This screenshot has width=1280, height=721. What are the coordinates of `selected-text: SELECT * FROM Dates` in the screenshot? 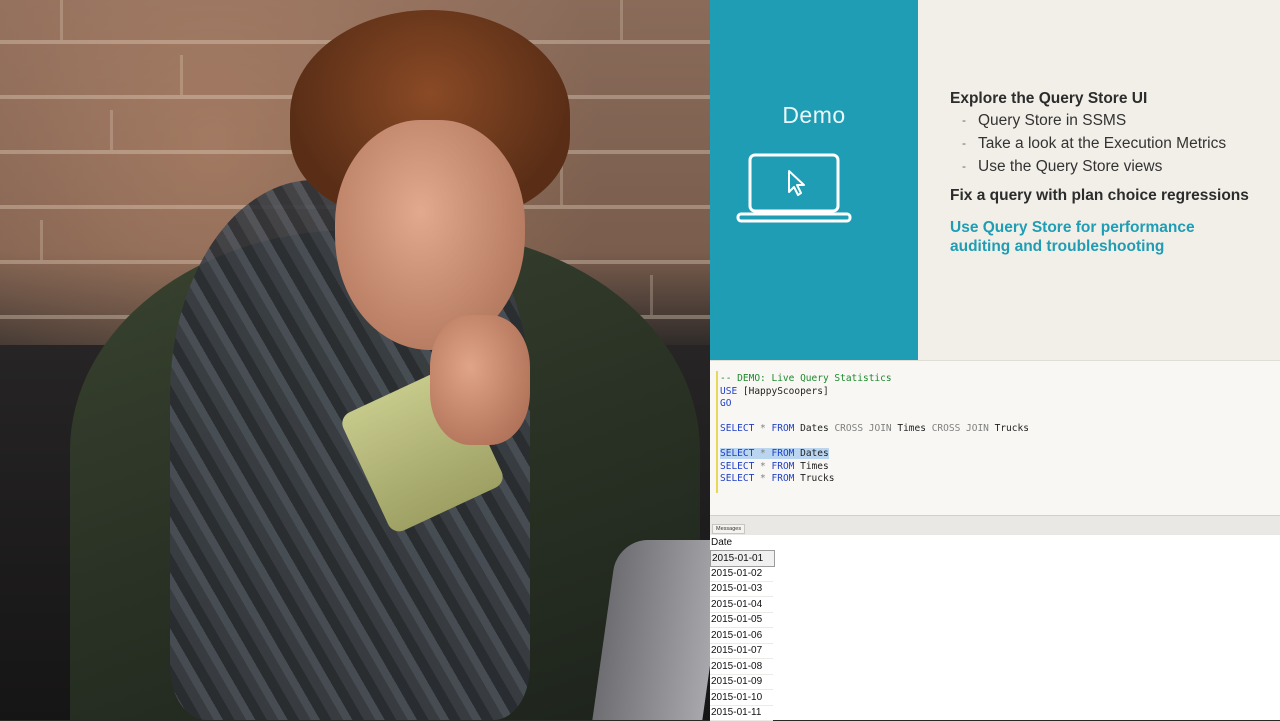 It's located at (774, 453).